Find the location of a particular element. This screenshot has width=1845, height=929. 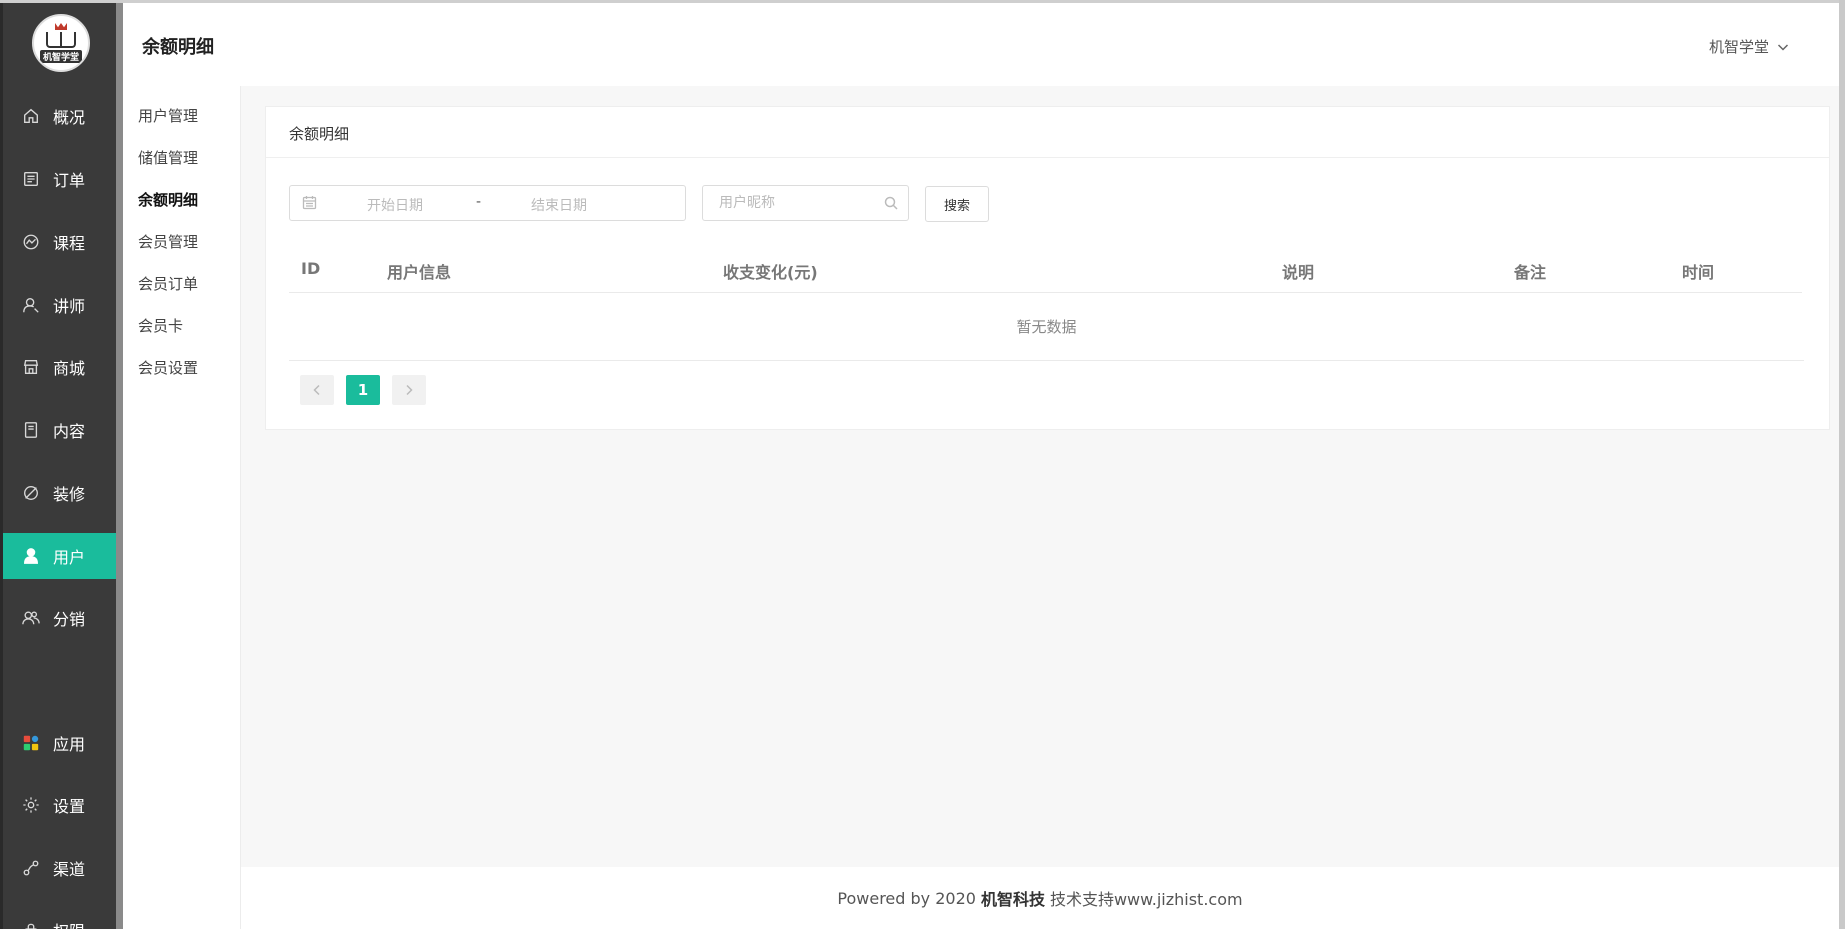

sidebar-item-permissions: 权限 is located at coordinates (59, 918).